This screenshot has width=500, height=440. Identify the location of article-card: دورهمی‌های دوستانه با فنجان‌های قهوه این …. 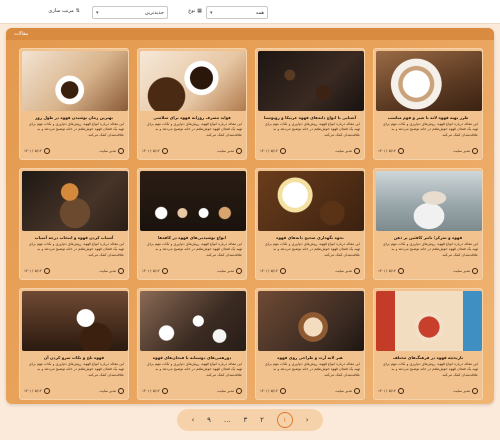
(192, 344).